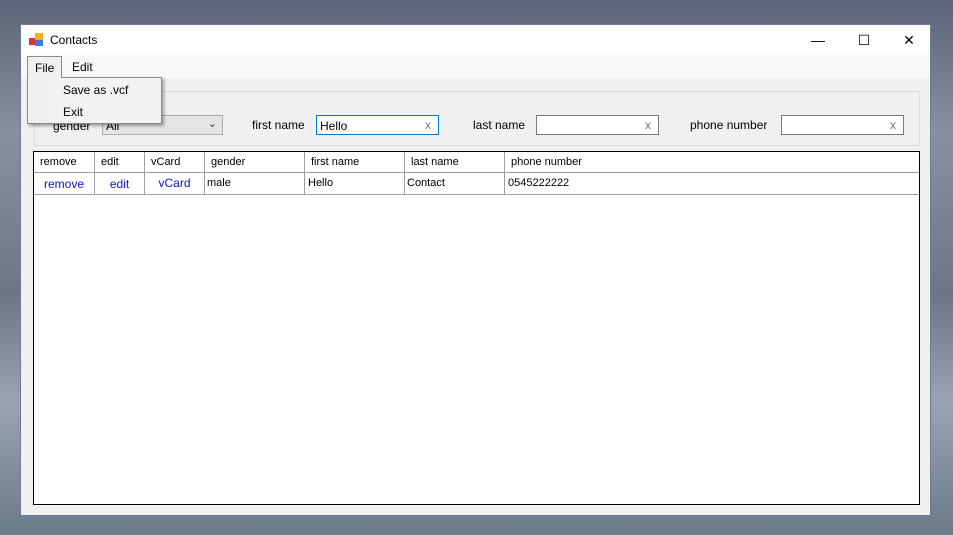 The width and height of the screenshot is (953, 535). I want to click on app-icon, so click(36, 39).